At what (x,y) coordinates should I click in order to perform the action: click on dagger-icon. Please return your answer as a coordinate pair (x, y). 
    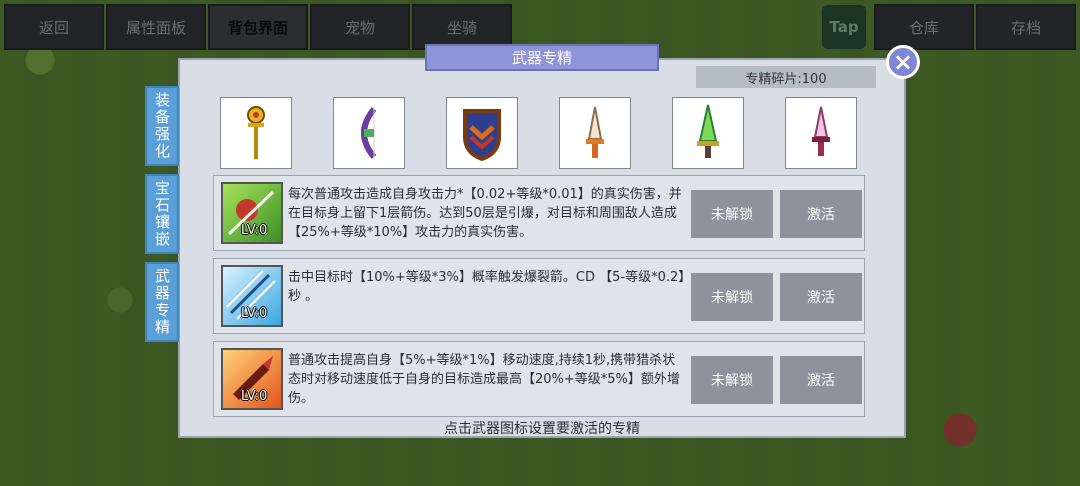
    Looking at the image, I should click on (595, 132).